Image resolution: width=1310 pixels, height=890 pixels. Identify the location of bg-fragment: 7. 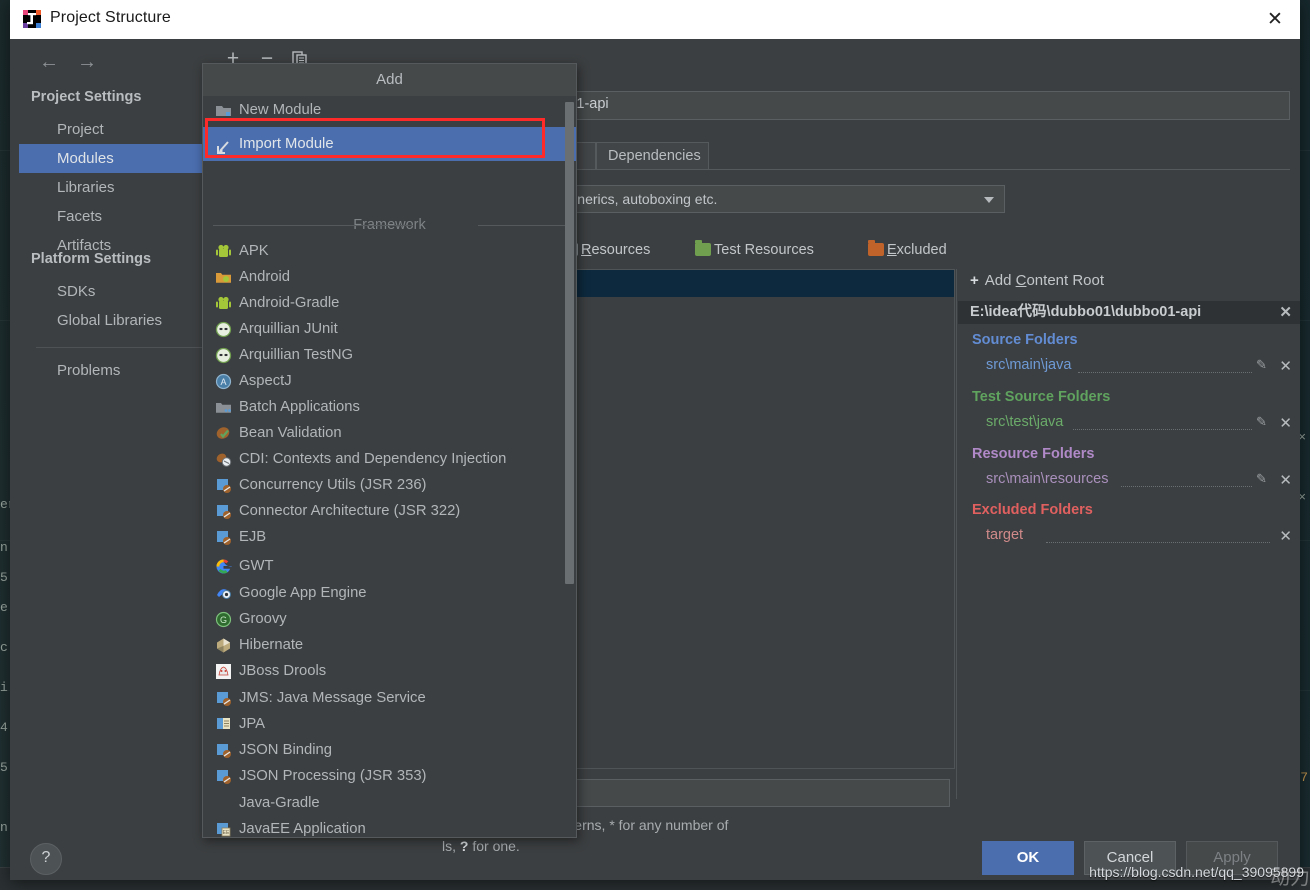
(1304, 777).